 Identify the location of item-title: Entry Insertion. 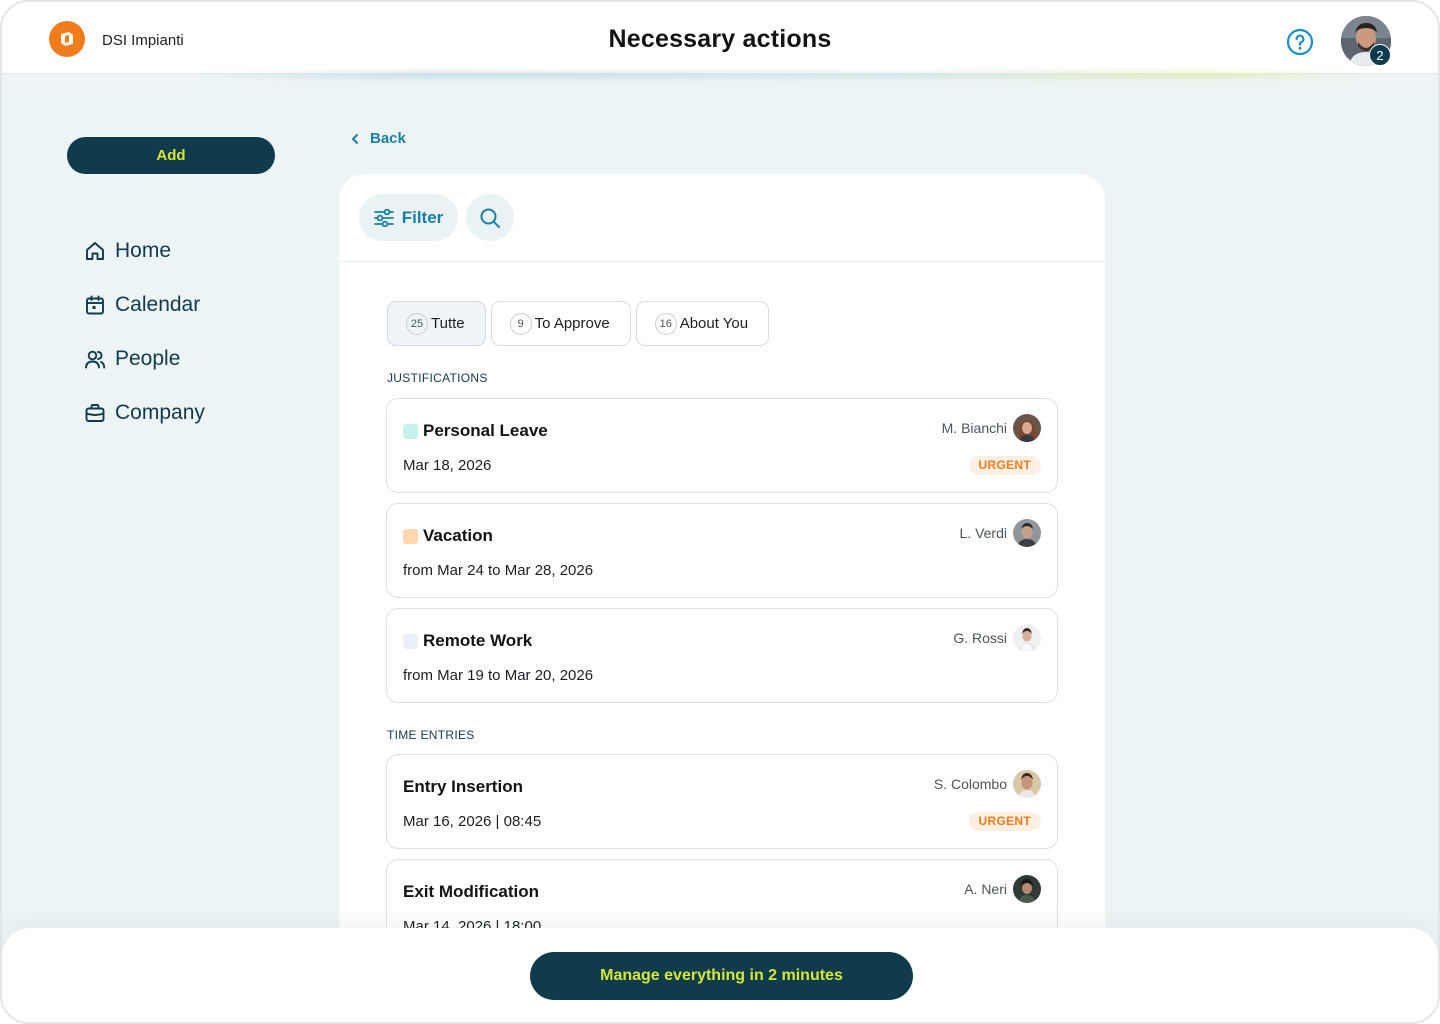
(463, 787).